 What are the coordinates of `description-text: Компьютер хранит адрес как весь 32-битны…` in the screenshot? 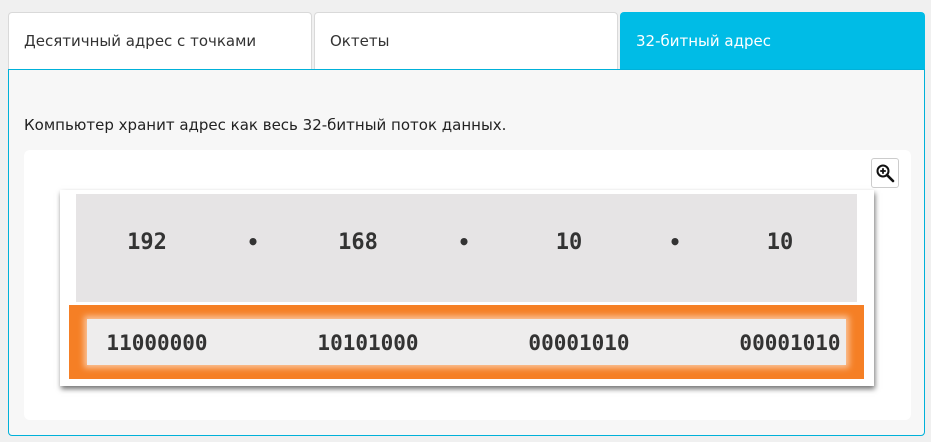 It's located at (265, 125).